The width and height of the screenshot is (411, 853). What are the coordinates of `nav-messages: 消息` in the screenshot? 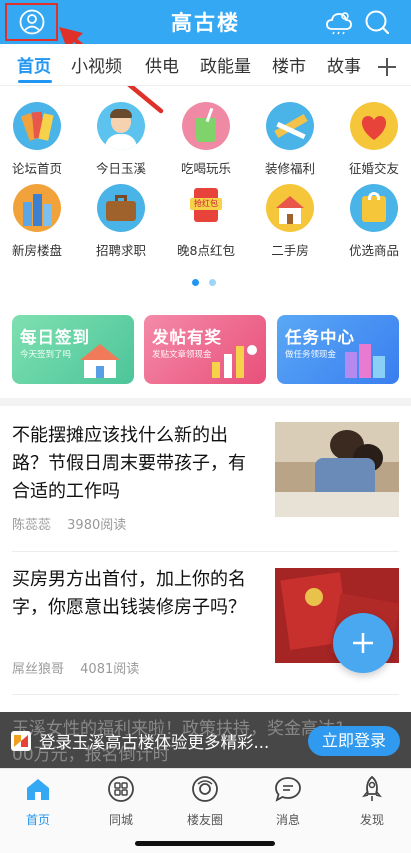 It's located at (288, 801).